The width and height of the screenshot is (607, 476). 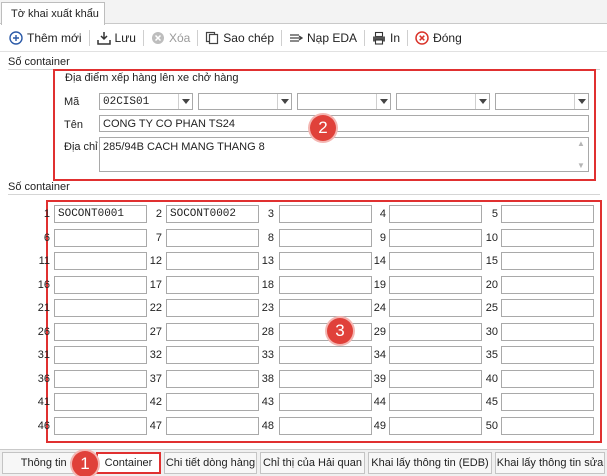 What do you see at coordinates (212, 214) in the screenshot?
I see `container-input-2: SOCONT0002` at bounding box center [212, 214].